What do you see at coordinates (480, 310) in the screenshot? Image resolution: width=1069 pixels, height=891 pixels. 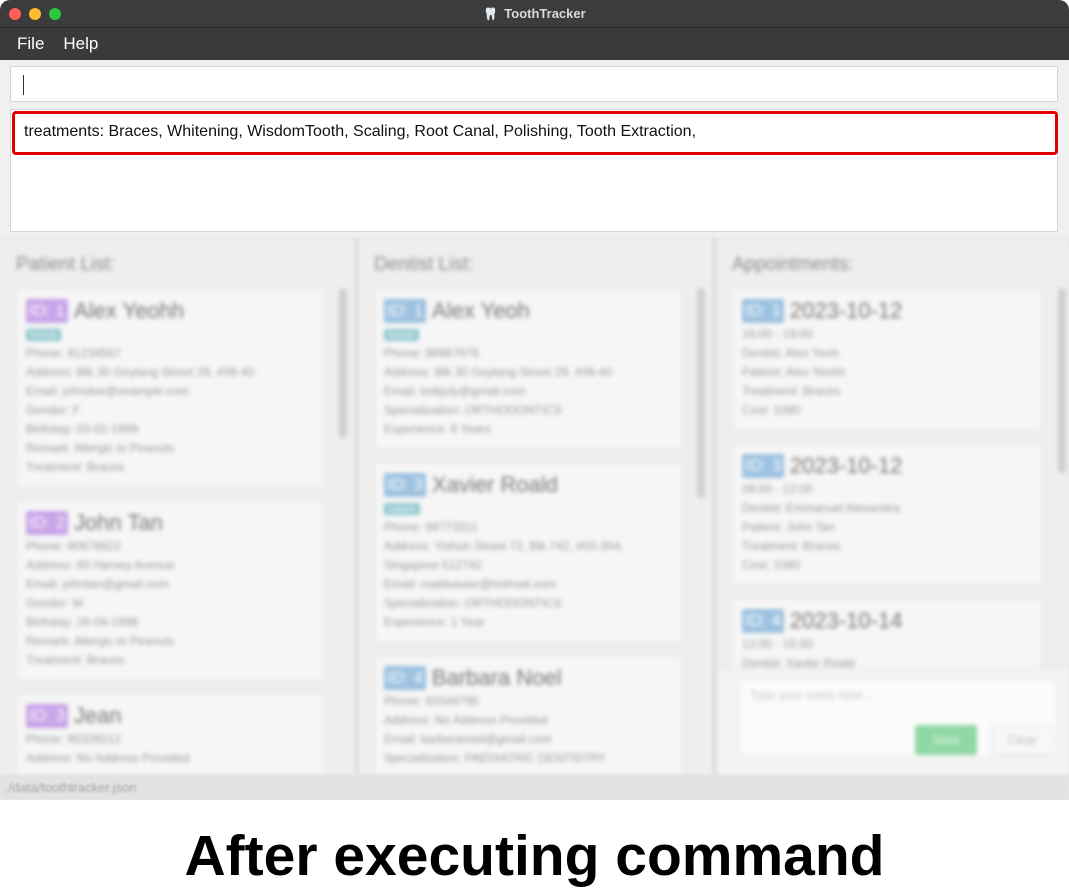 I see `dentist-name: Alex Yeoh` at bounding box center [480, 310].